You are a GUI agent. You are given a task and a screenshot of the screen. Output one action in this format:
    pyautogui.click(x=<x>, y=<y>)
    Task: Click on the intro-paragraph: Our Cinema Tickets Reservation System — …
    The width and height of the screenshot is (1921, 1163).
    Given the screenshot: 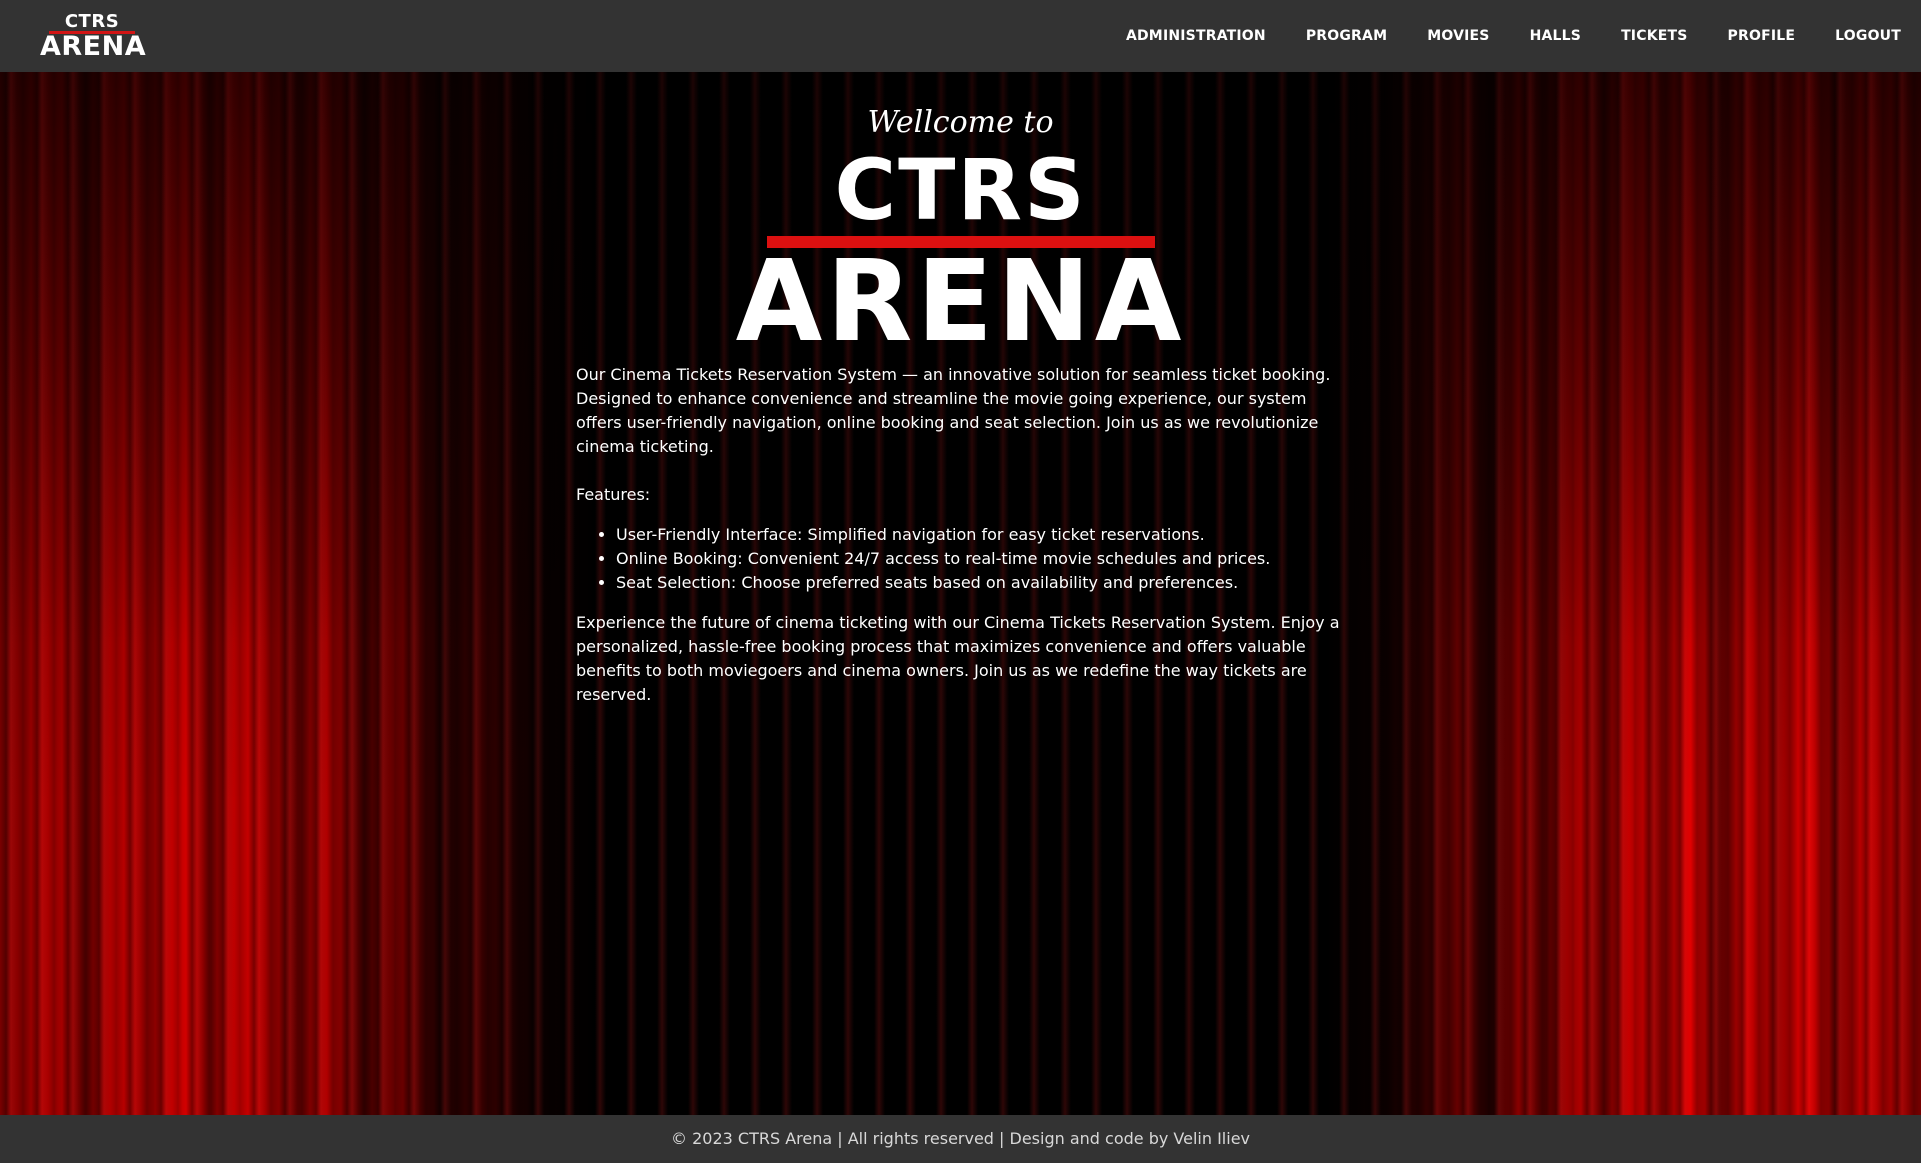 What is the action you would take?
    pyautogui.click(x=953, y=410)
    